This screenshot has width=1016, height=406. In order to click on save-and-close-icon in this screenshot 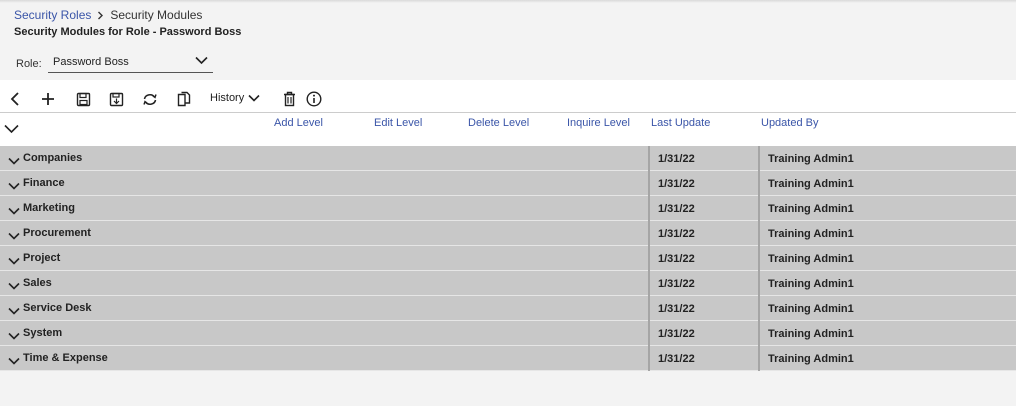, I will do `click(116, 99)`.